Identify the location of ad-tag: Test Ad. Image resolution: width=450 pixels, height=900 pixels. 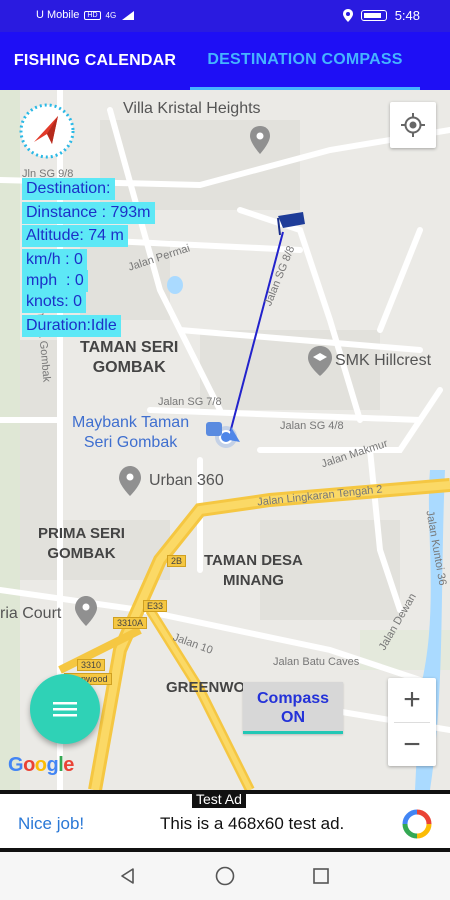
(219, 799).